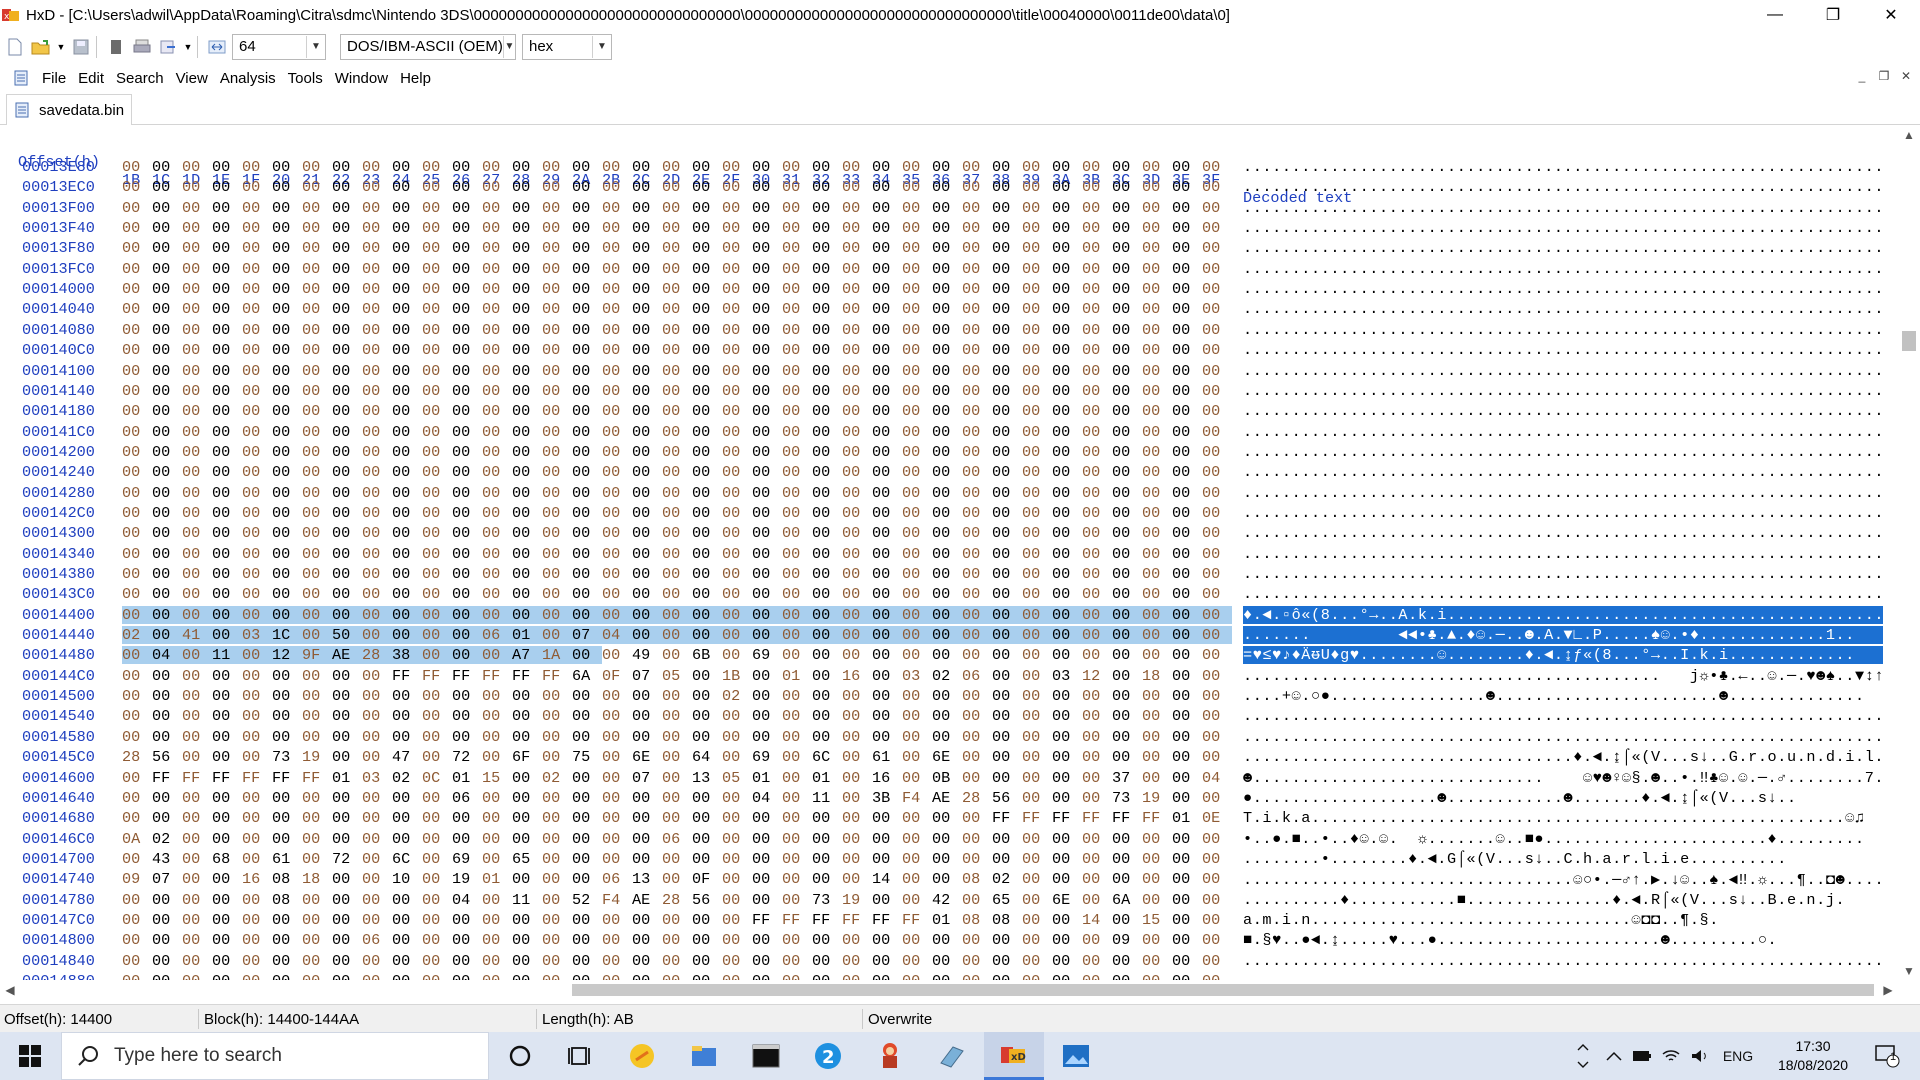  Describe the element at coordinates (766, 1056) in the screenshot. I see `terminal-icon` at that location.